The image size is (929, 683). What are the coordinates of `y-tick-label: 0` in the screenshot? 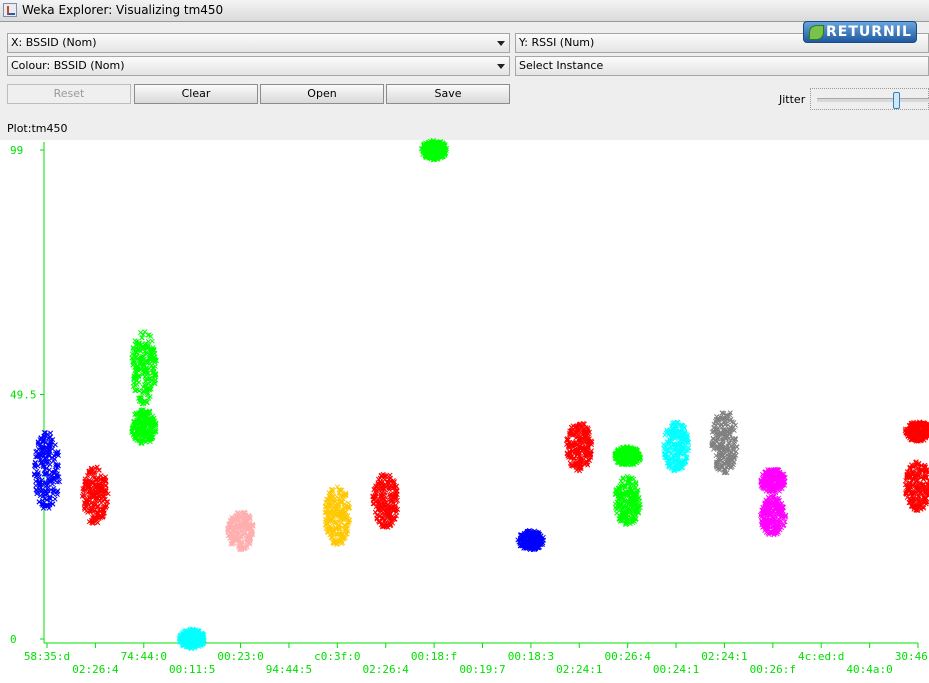 It's located at (13, 639).